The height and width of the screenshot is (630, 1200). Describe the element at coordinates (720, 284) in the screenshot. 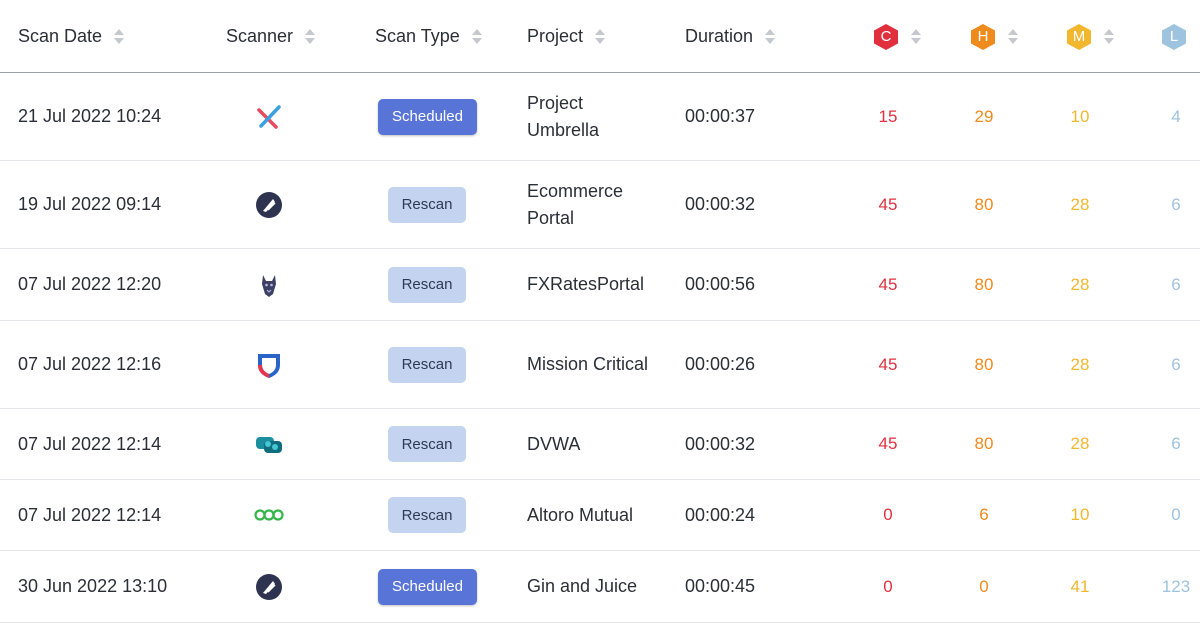

I see `duration-cell: 00:00:56` at that location.